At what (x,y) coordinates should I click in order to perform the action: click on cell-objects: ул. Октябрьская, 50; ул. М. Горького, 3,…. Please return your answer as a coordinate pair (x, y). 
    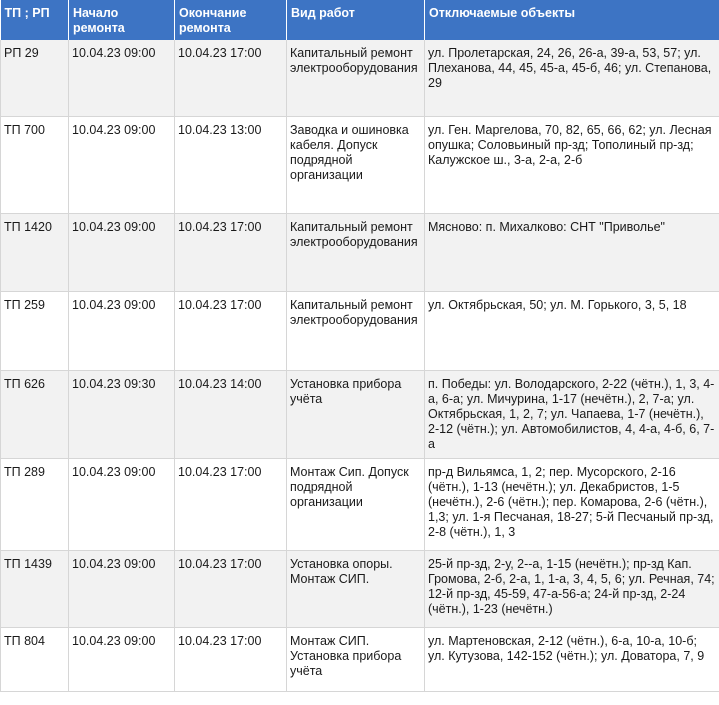
    Looking at the image, I should click on (571, 331).